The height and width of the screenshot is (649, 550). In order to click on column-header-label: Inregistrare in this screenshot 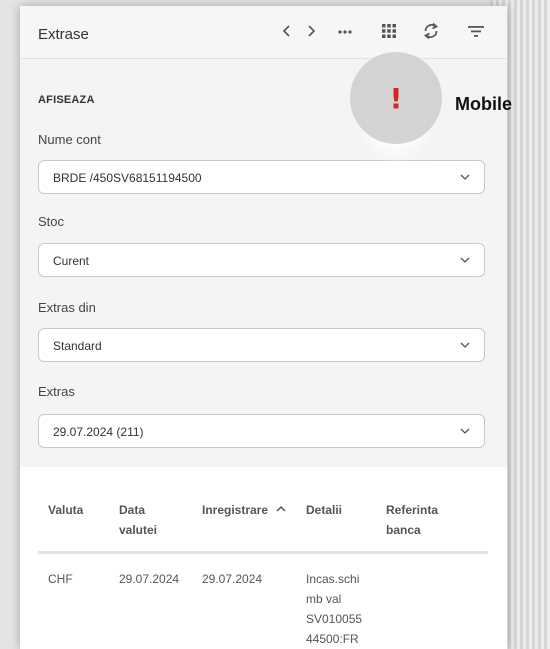, I will do `click(235, 510)`.